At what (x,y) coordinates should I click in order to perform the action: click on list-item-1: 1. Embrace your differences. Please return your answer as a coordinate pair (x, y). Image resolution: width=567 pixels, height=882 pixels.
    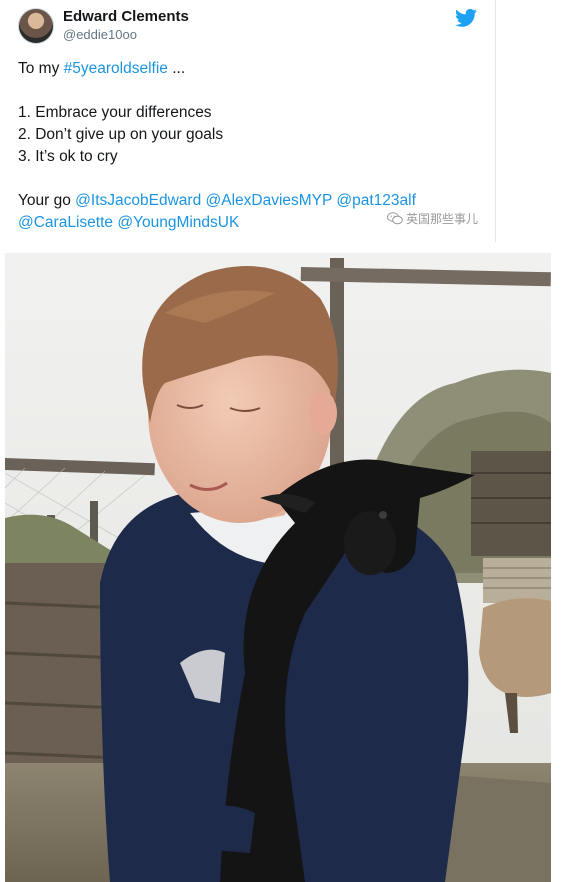
    Looking at the image, I should click on (115, 112).